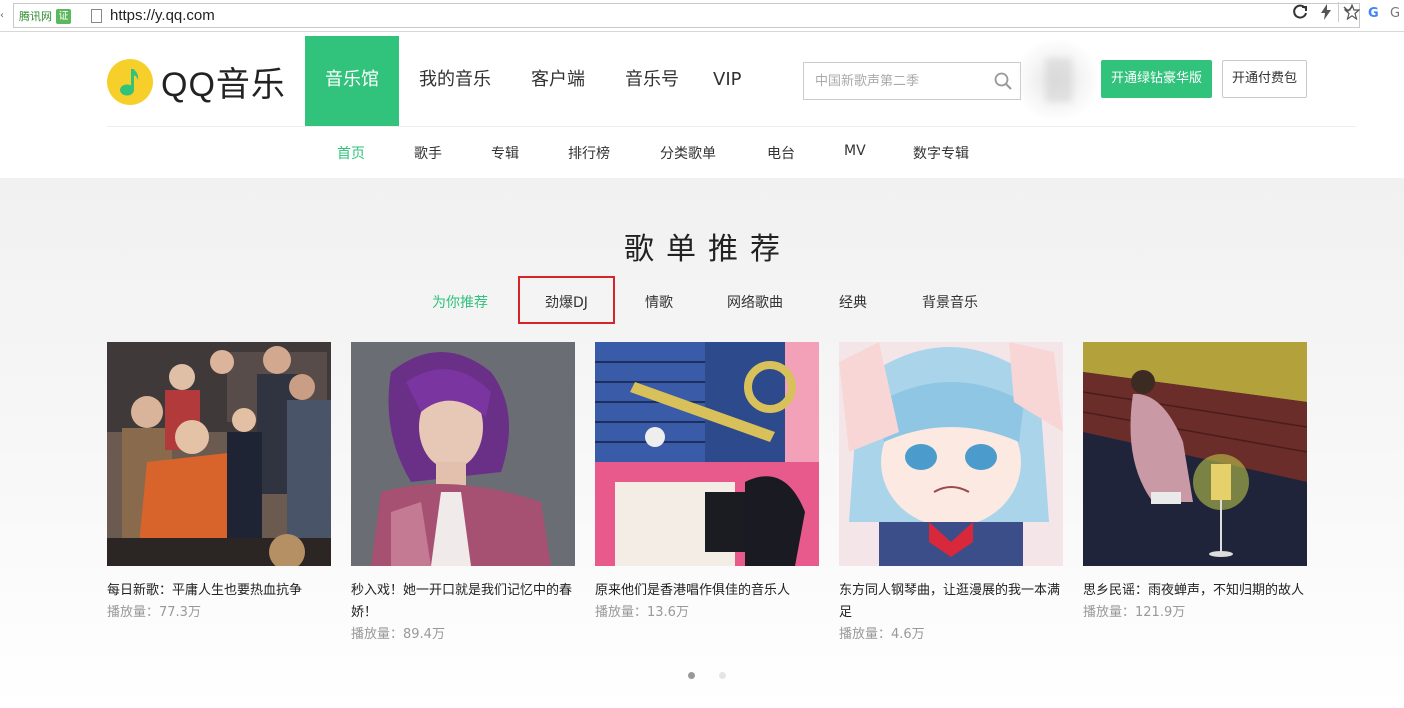 This screenshot has height=708, width=1404. I want to click on open-paid-package-button: 开通付费包, so click(1264, 79).